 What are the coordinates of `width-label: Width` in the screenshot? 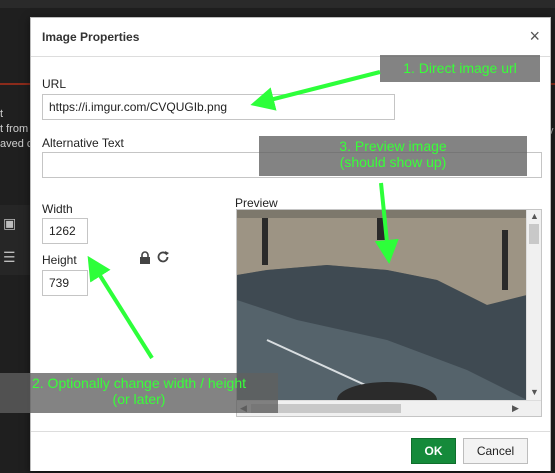 It's located at (57, 209).